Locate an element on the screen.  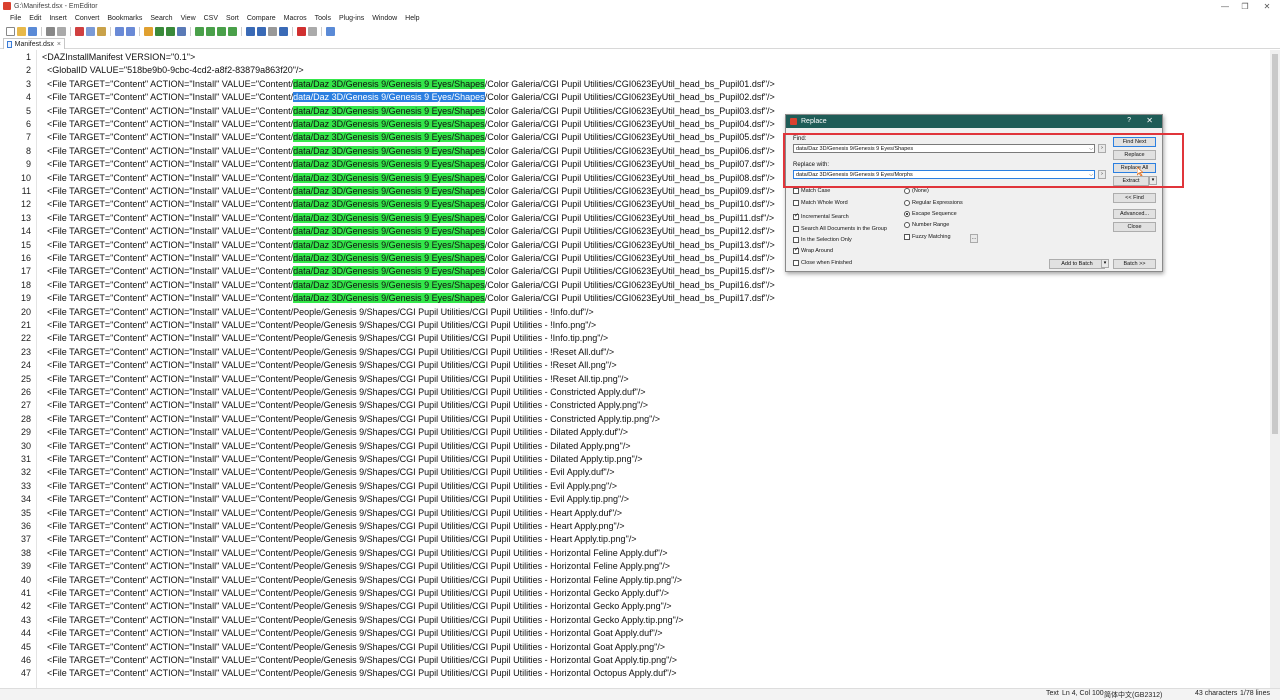
batch-button: Batch >> is located at coordinates (1134, 264).